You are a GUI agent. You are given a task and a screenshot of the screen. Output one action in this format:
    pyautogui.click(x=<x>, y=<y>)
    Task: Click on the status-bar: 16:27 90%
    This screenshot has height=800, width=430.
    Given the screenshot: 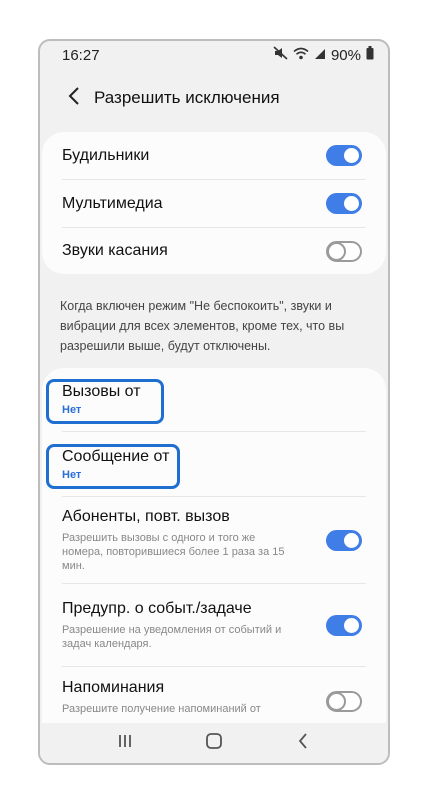 What is the action you would take?
    pyautogui.click(x=214, y=55)
    